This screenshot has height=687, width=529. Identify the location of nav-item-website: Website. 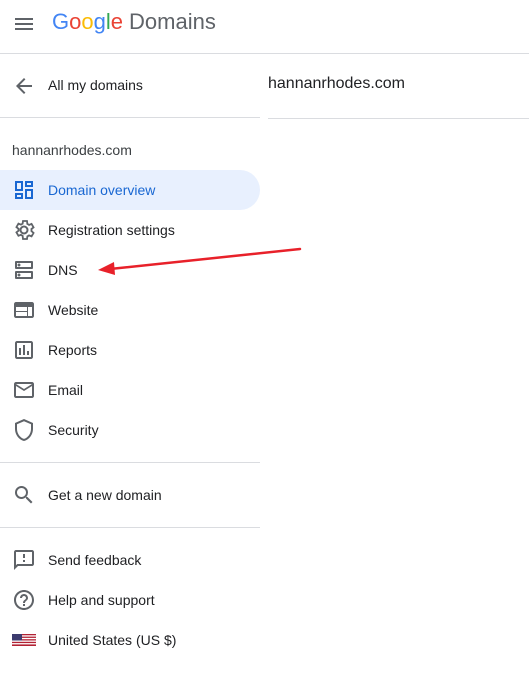
(130, 310).